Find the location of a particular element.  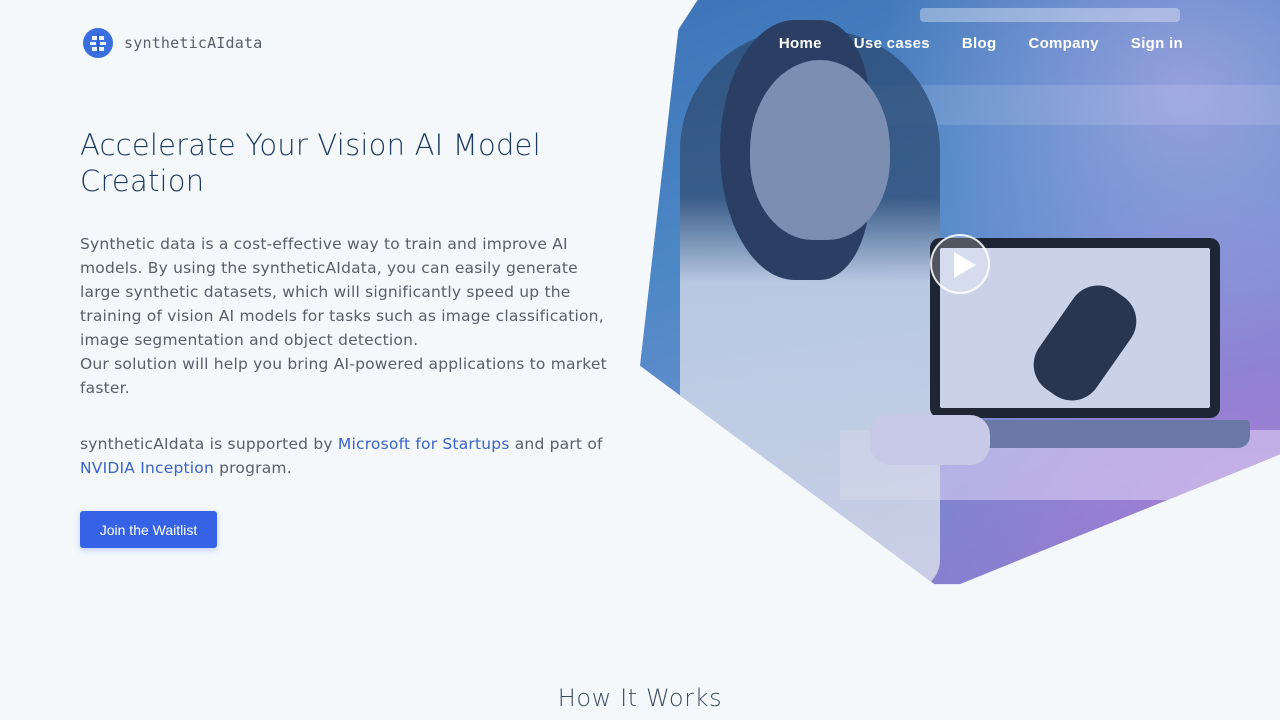

3d-model is located at coordinates (1085, 343).